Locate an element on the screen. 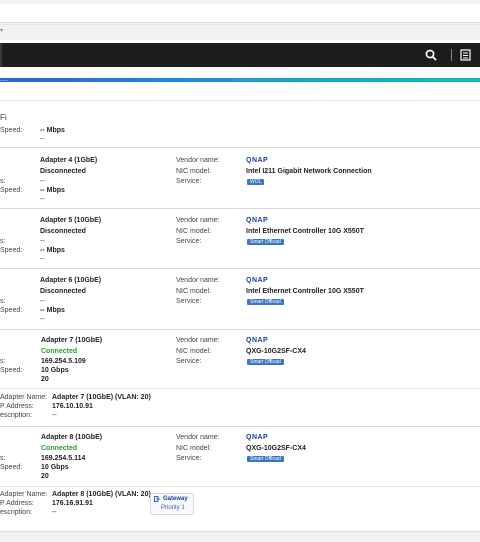 The height and width of the screenshot is (542, 480). browser-address-bar is located at coordinates (240, 13).